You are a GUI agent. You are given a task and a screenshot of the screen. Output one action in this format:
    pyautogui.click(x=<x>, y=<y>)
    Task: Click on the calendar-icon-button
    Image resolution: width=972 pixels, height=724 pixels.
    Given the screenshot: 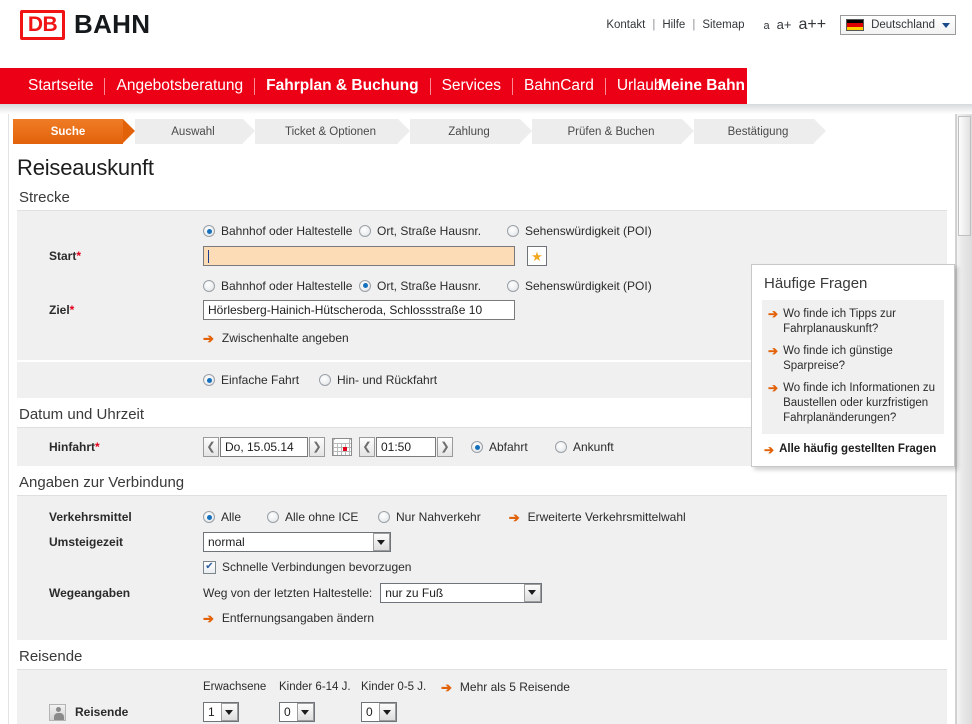 What is the action you would take?
    pyautogui.click(x=342, y=447)
    